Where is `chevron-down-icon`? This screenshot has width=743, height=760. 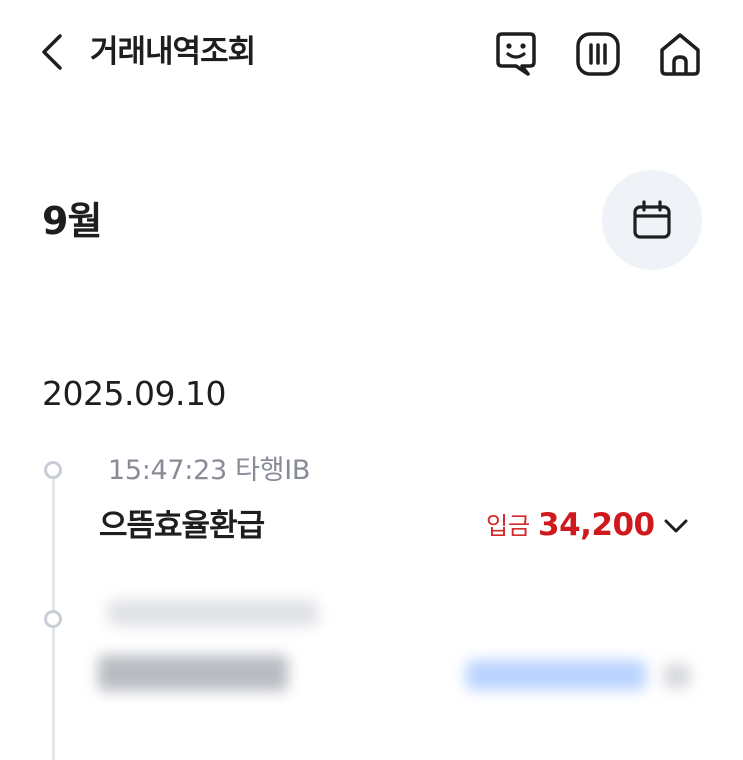 chevron-down-icon is located at coordinates (676, 526).